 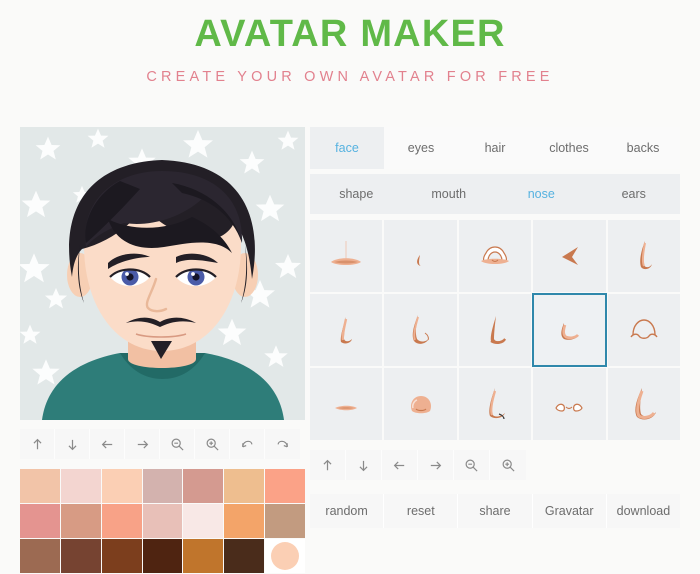 What do you see at coordinates (347, 148) in the screenshot?
I see `tab-face: face` at bounding box center [347, 148].